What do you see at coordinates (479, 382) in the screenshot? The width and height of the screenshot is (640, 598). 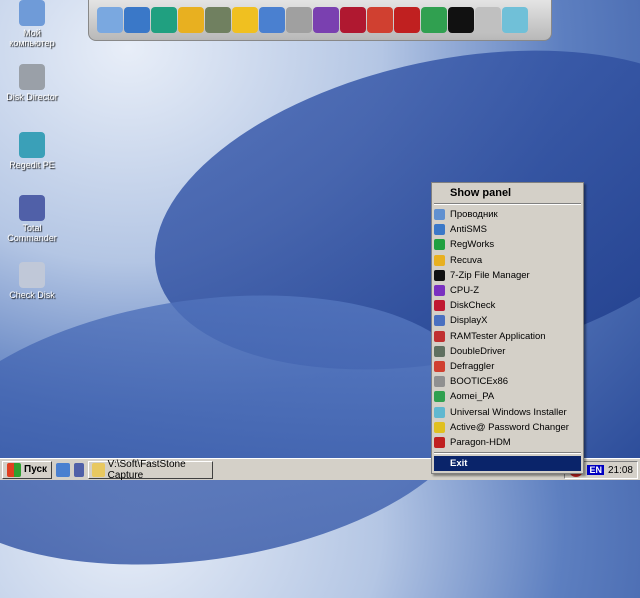 I see `menu-item-label: BOOTICEx86` at bounding box center [479, 382].